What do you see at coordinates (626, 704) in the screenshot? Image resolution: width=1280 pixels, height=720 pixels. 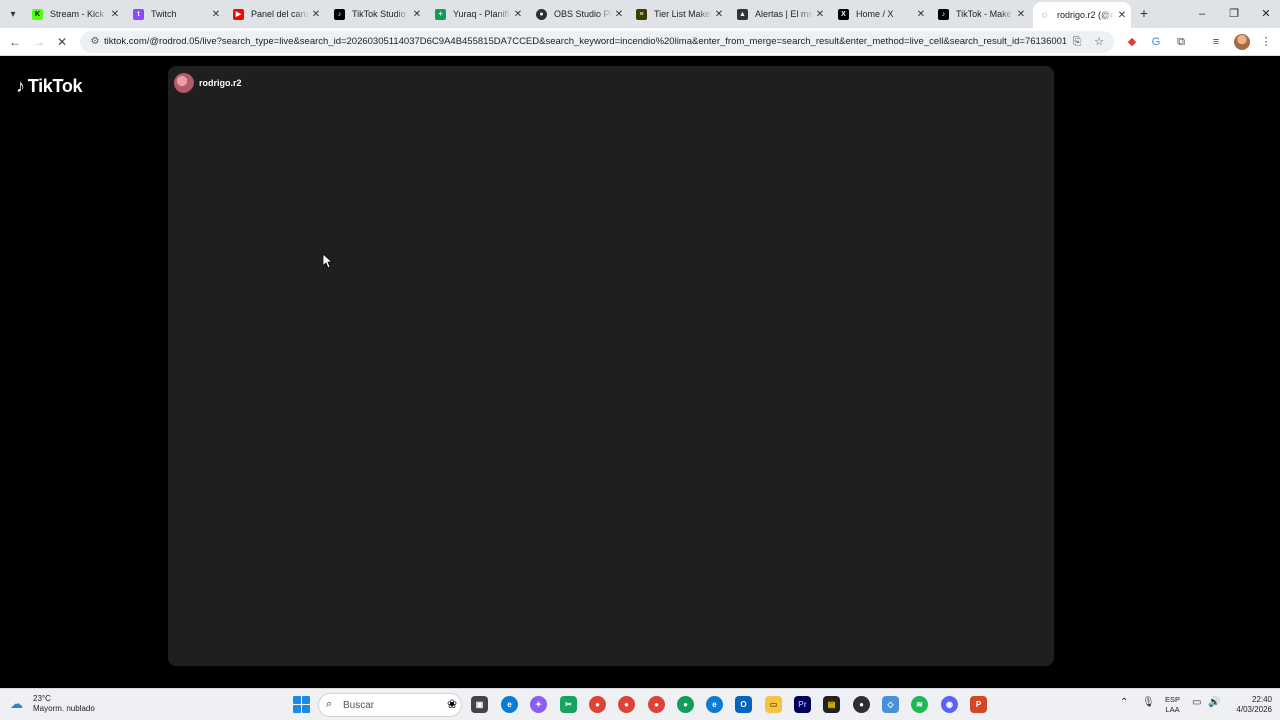 I see `chrome-profile-icon: ●` at bounding box center [626, 704].